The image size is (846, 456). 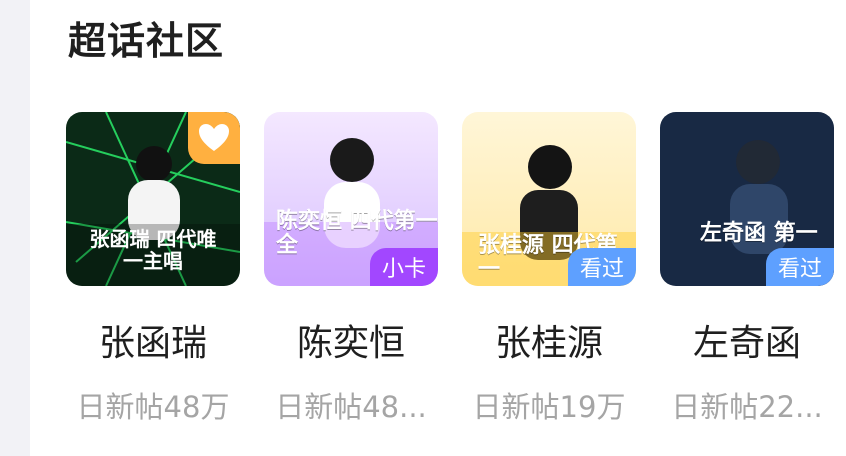 I want to click on heart-icon, so click(x=214, y=138).